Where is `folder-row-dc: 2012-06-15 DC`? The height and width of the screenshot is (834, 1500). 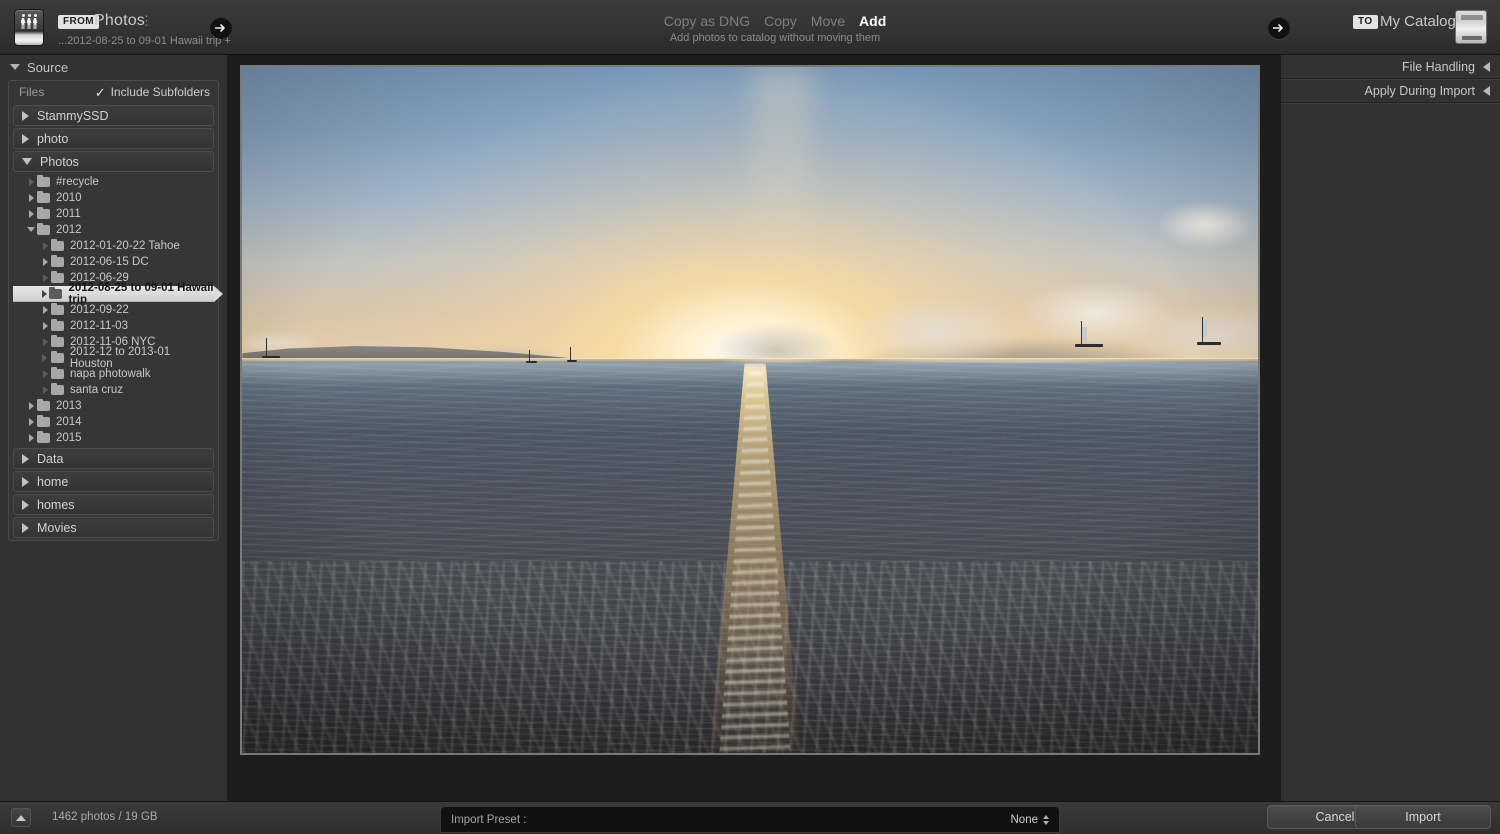
folder-row-dc: 2012-06-15 DC is located at coordinates (113, 262).